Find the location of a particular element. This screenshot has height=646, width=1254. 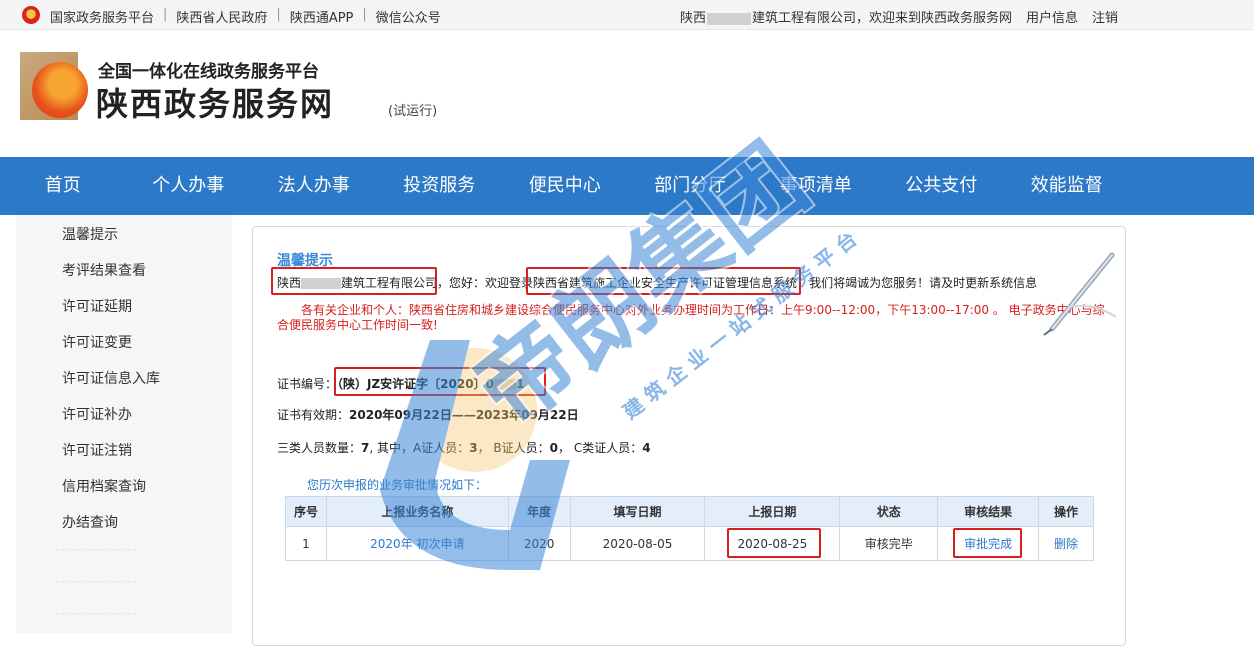

sidebar-item-tips: 温馨提示 is located at coordinates (124, 235).